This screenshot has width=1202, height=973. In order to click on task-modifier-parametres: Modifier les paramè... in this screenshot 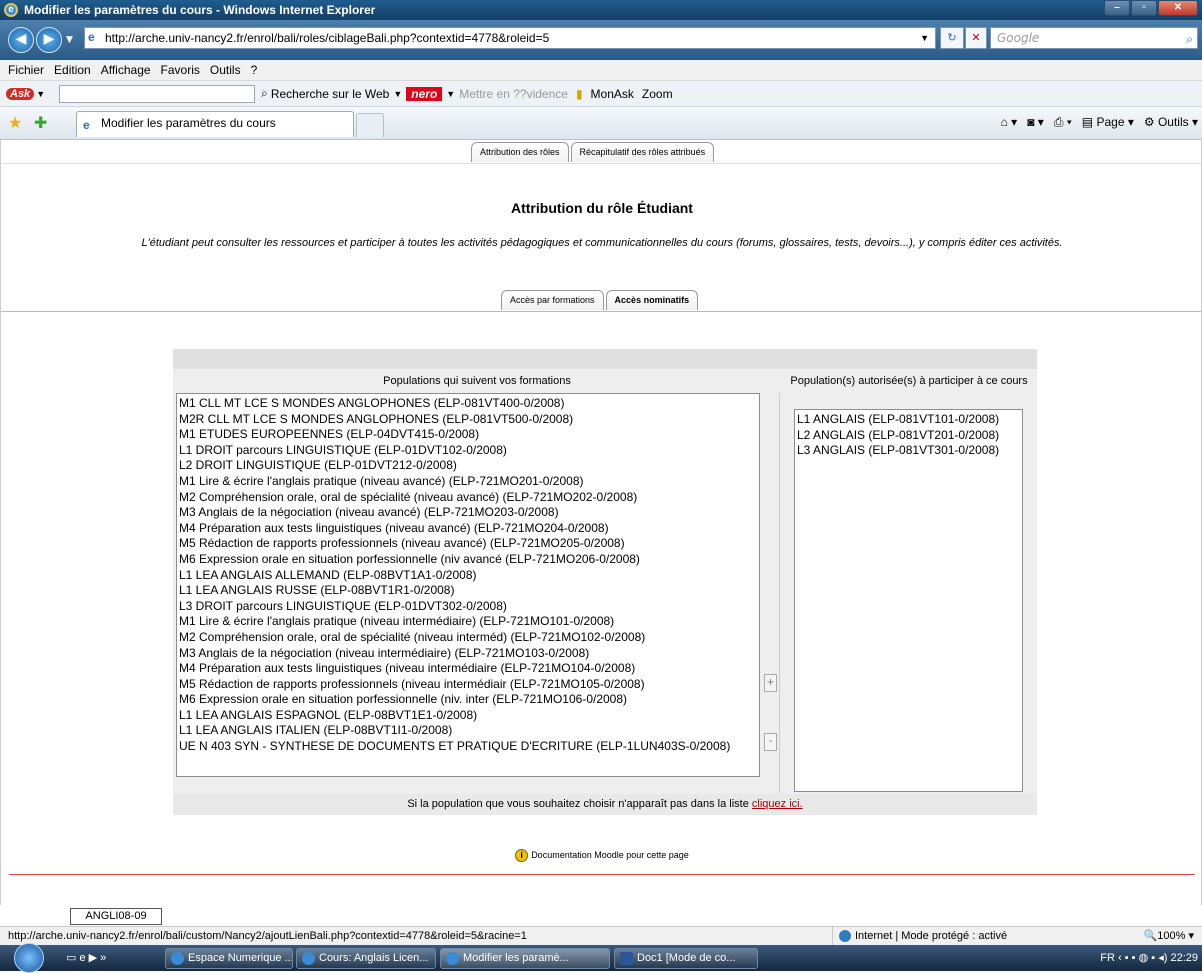, I will do `click(525, 958)`.